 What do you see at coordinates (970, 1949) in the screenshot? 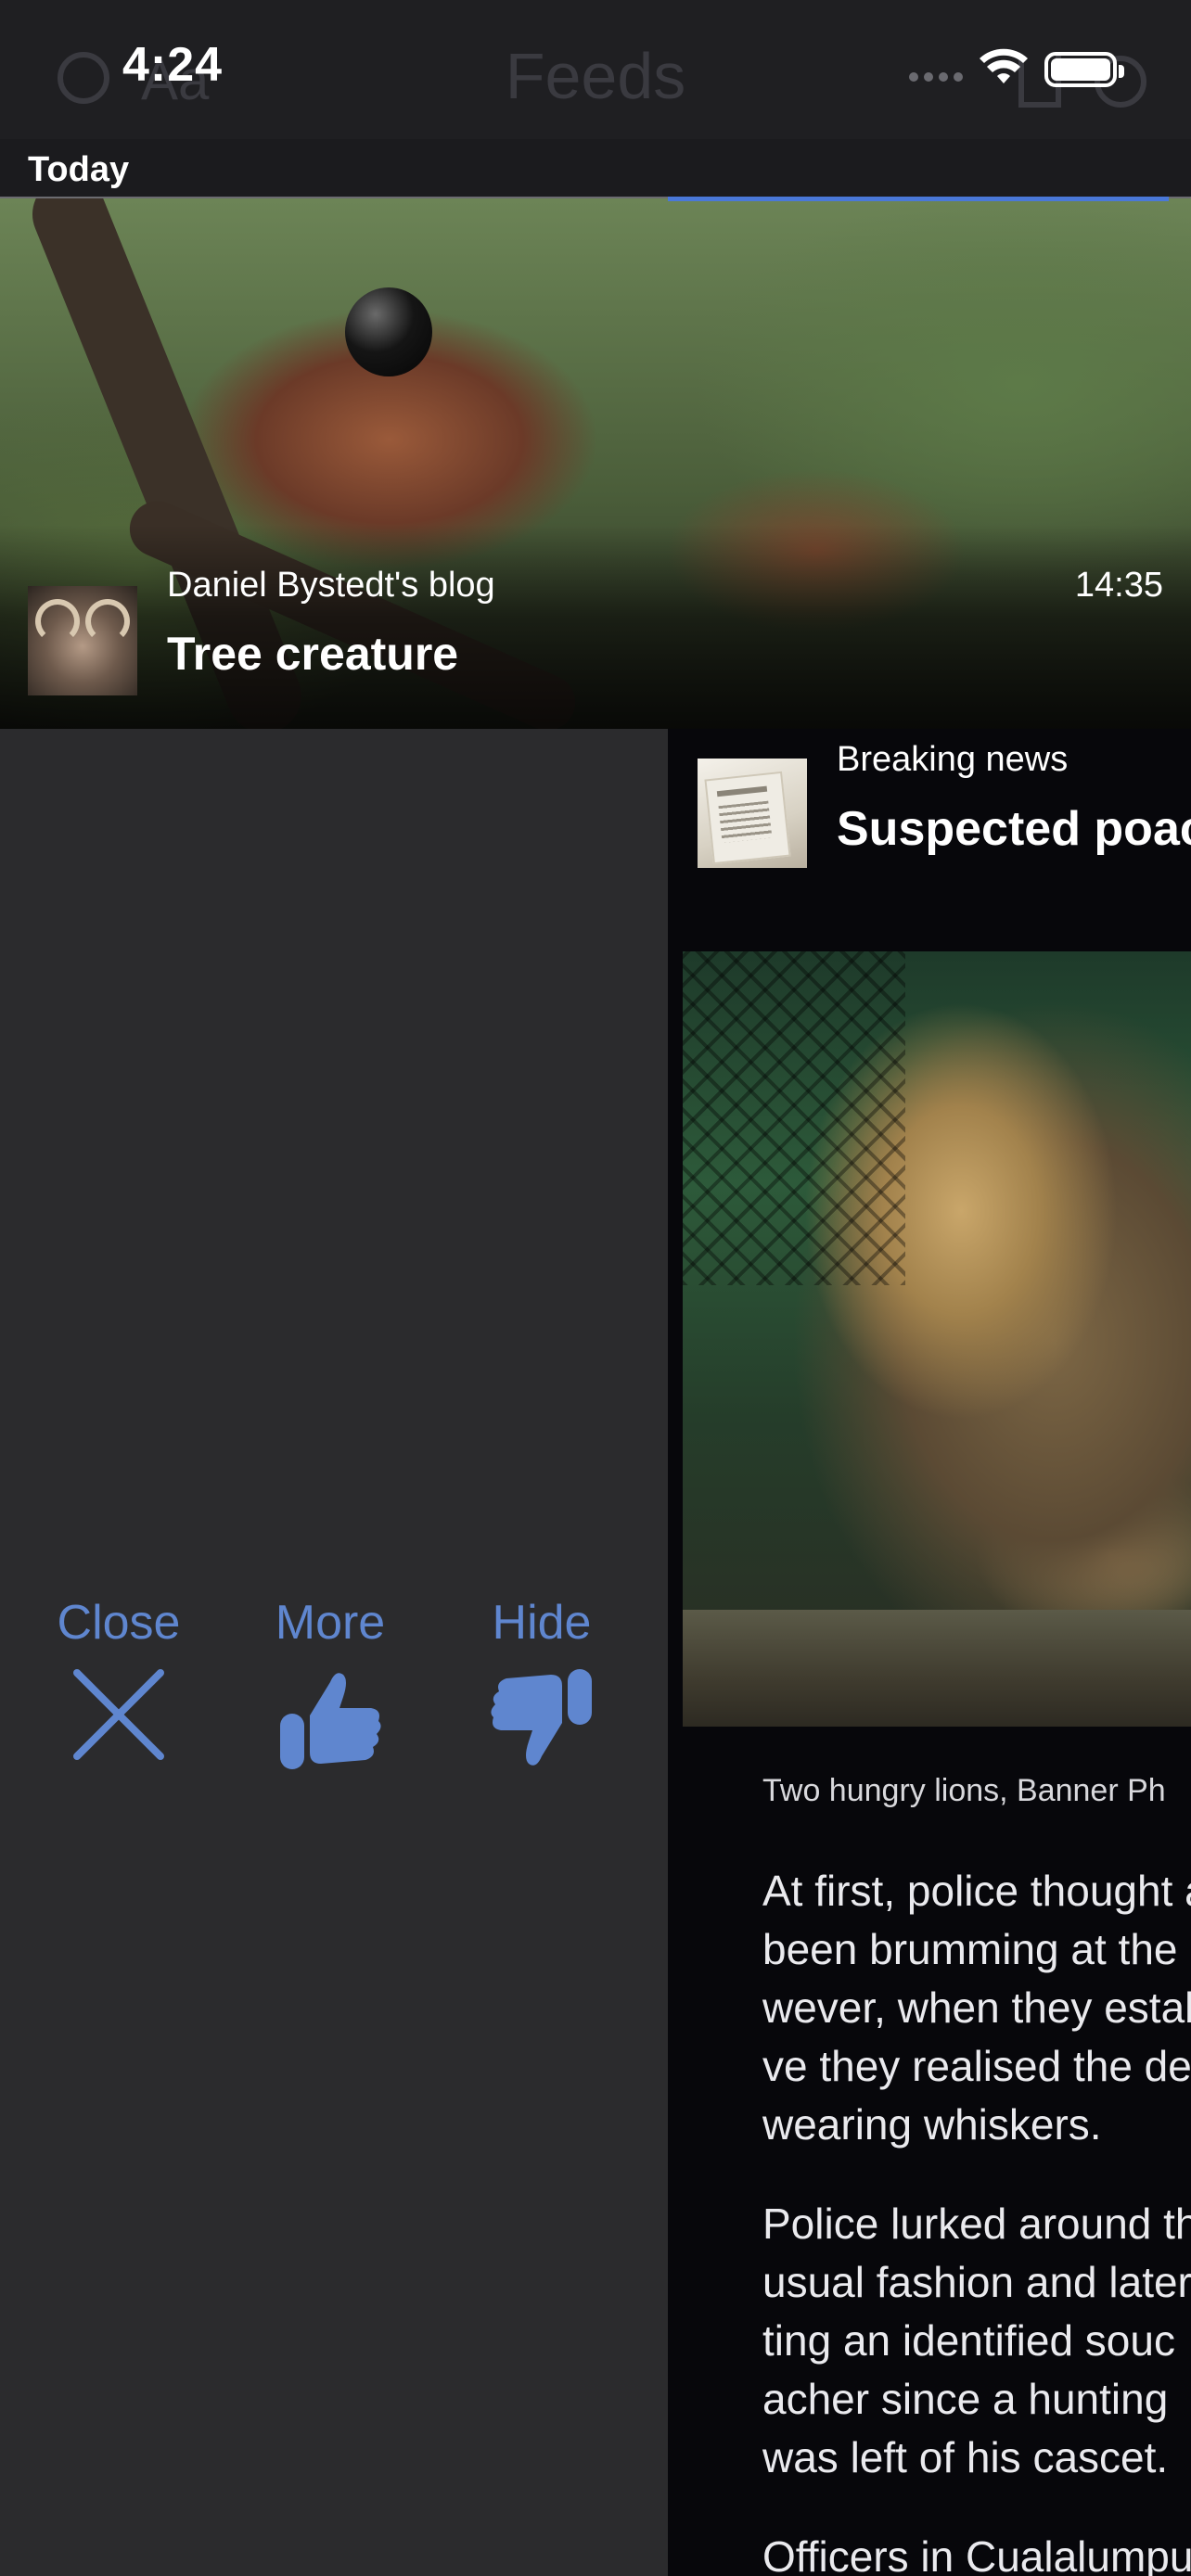
I see `text-line: been brumming at the` at bounding box center [970, 1949].